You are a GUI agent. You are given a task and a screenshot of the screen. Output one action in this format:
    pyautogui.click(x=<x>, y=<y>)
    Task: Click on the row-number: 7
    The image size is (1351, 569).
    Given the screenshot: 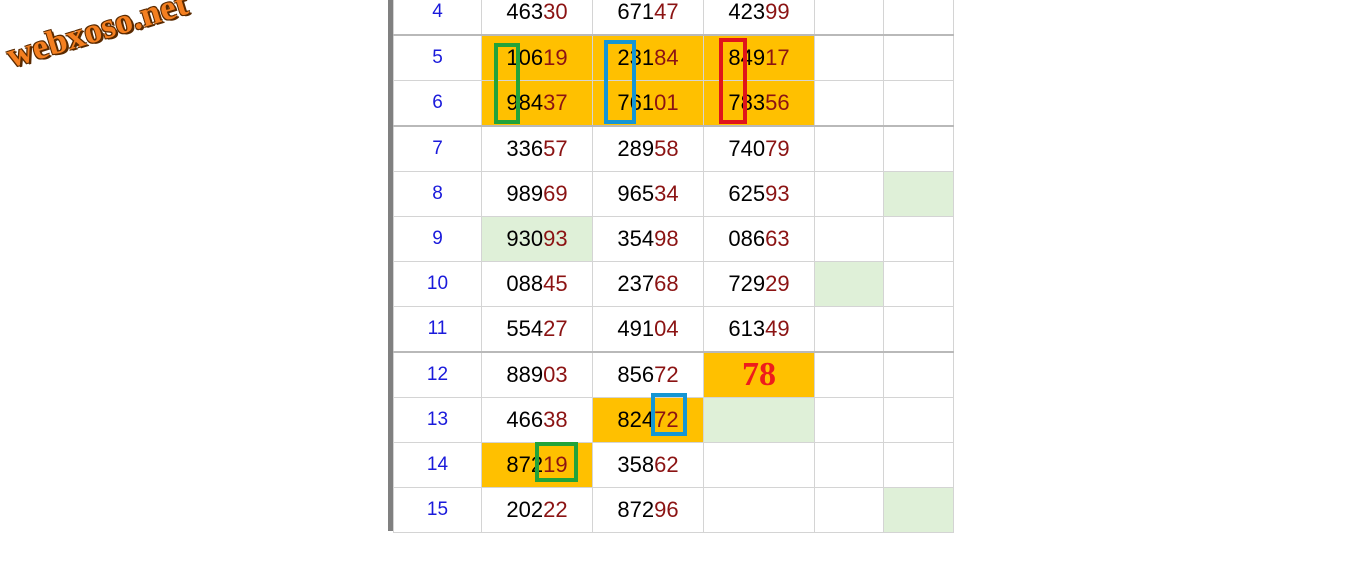 What is the action you would take?
    pyautogui.click(x=437, y=148)
    